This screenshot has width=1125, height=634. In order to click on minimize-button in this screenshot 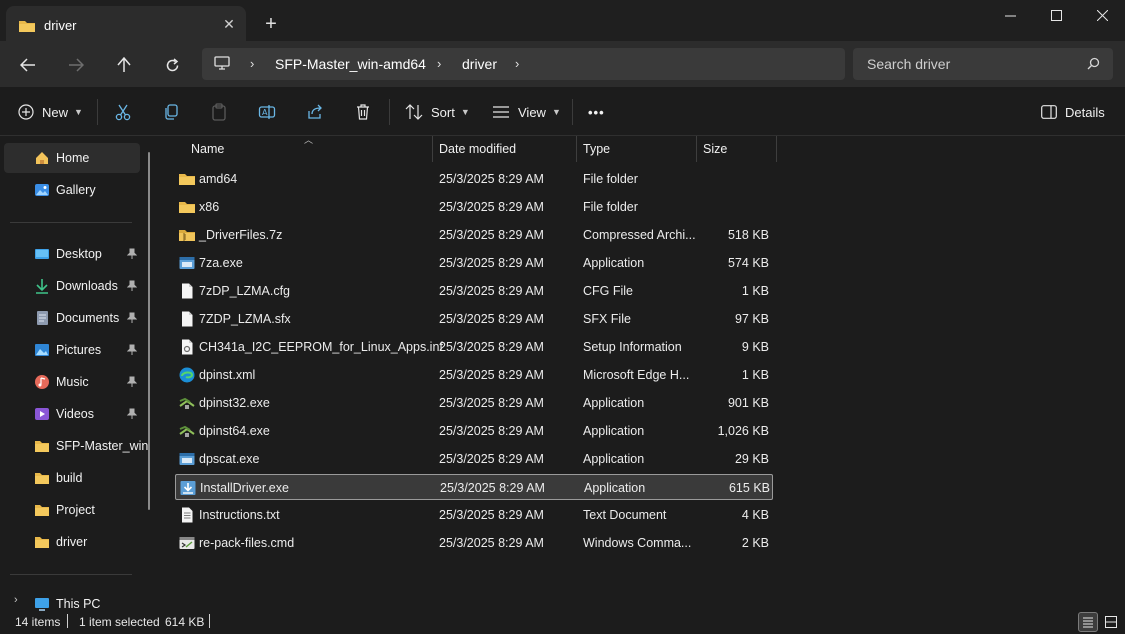, I will do `click(1010, 15)`.